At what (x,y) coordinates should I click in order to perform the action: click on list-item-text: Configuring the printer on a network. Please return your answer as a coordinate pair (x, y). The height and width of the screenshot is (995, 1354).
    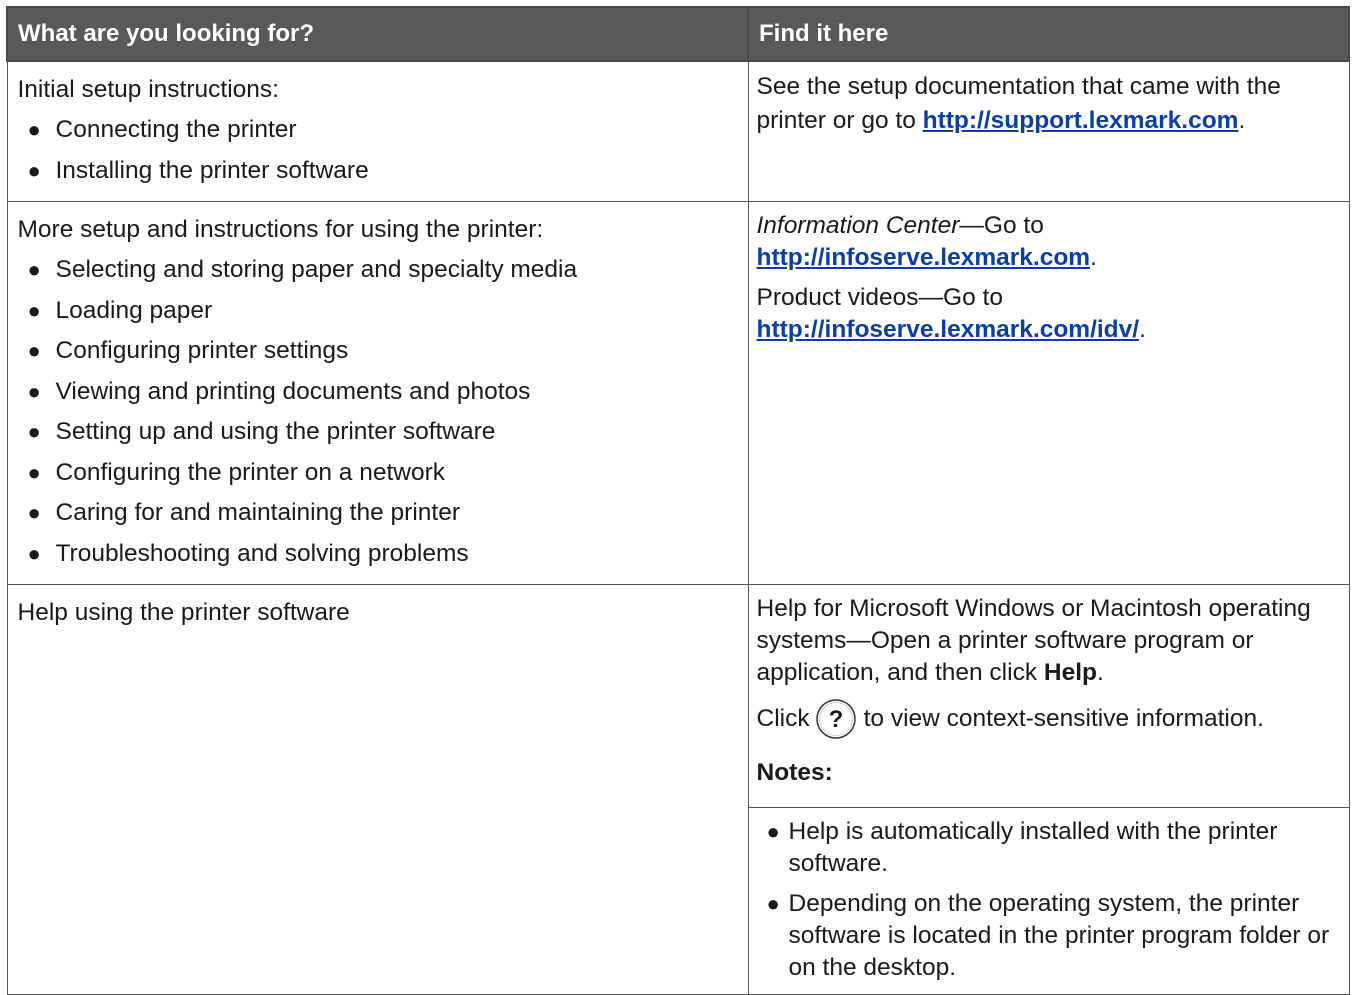
    Looking at the image, I should click on (250, 472).